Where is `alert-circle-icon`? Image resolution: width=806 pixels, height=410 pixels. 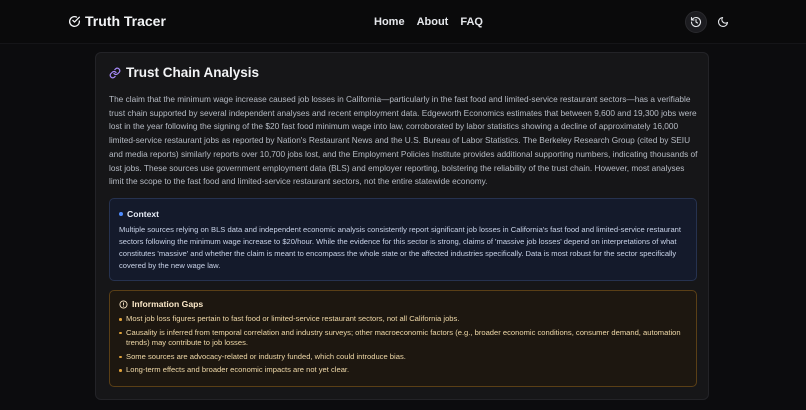
alert-circle-icon is located at coordinates (123, 304).